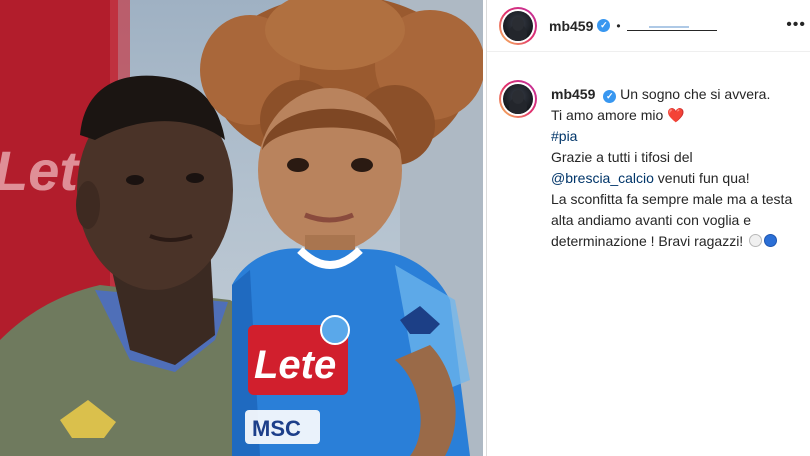 The image size is (810, 456). I want to click on caption-line-4: Grazie a tutti i tifosi del, so click(622, 157).